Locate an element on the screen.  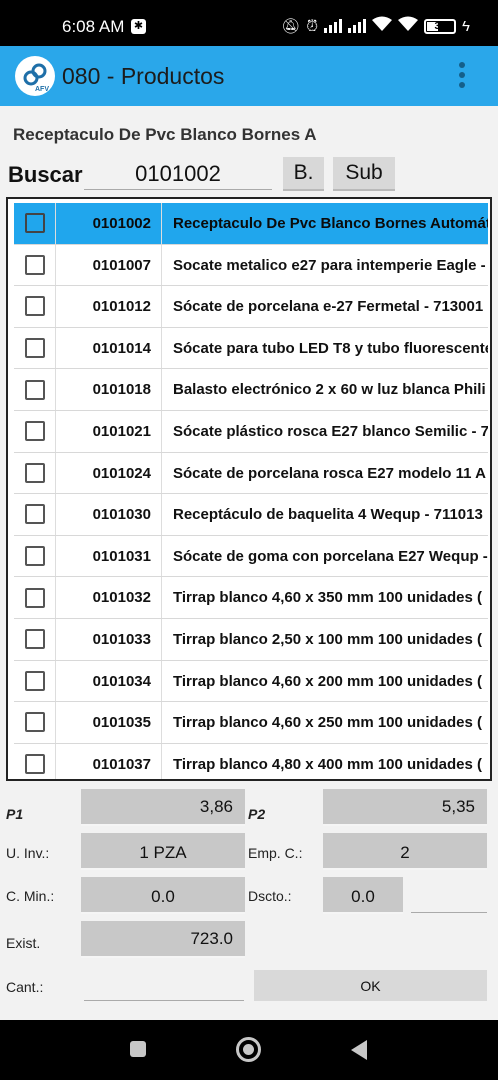
product-description: Receptaculo De Pvc Blanco Bornes Automát is located at coordinates (330, 223).